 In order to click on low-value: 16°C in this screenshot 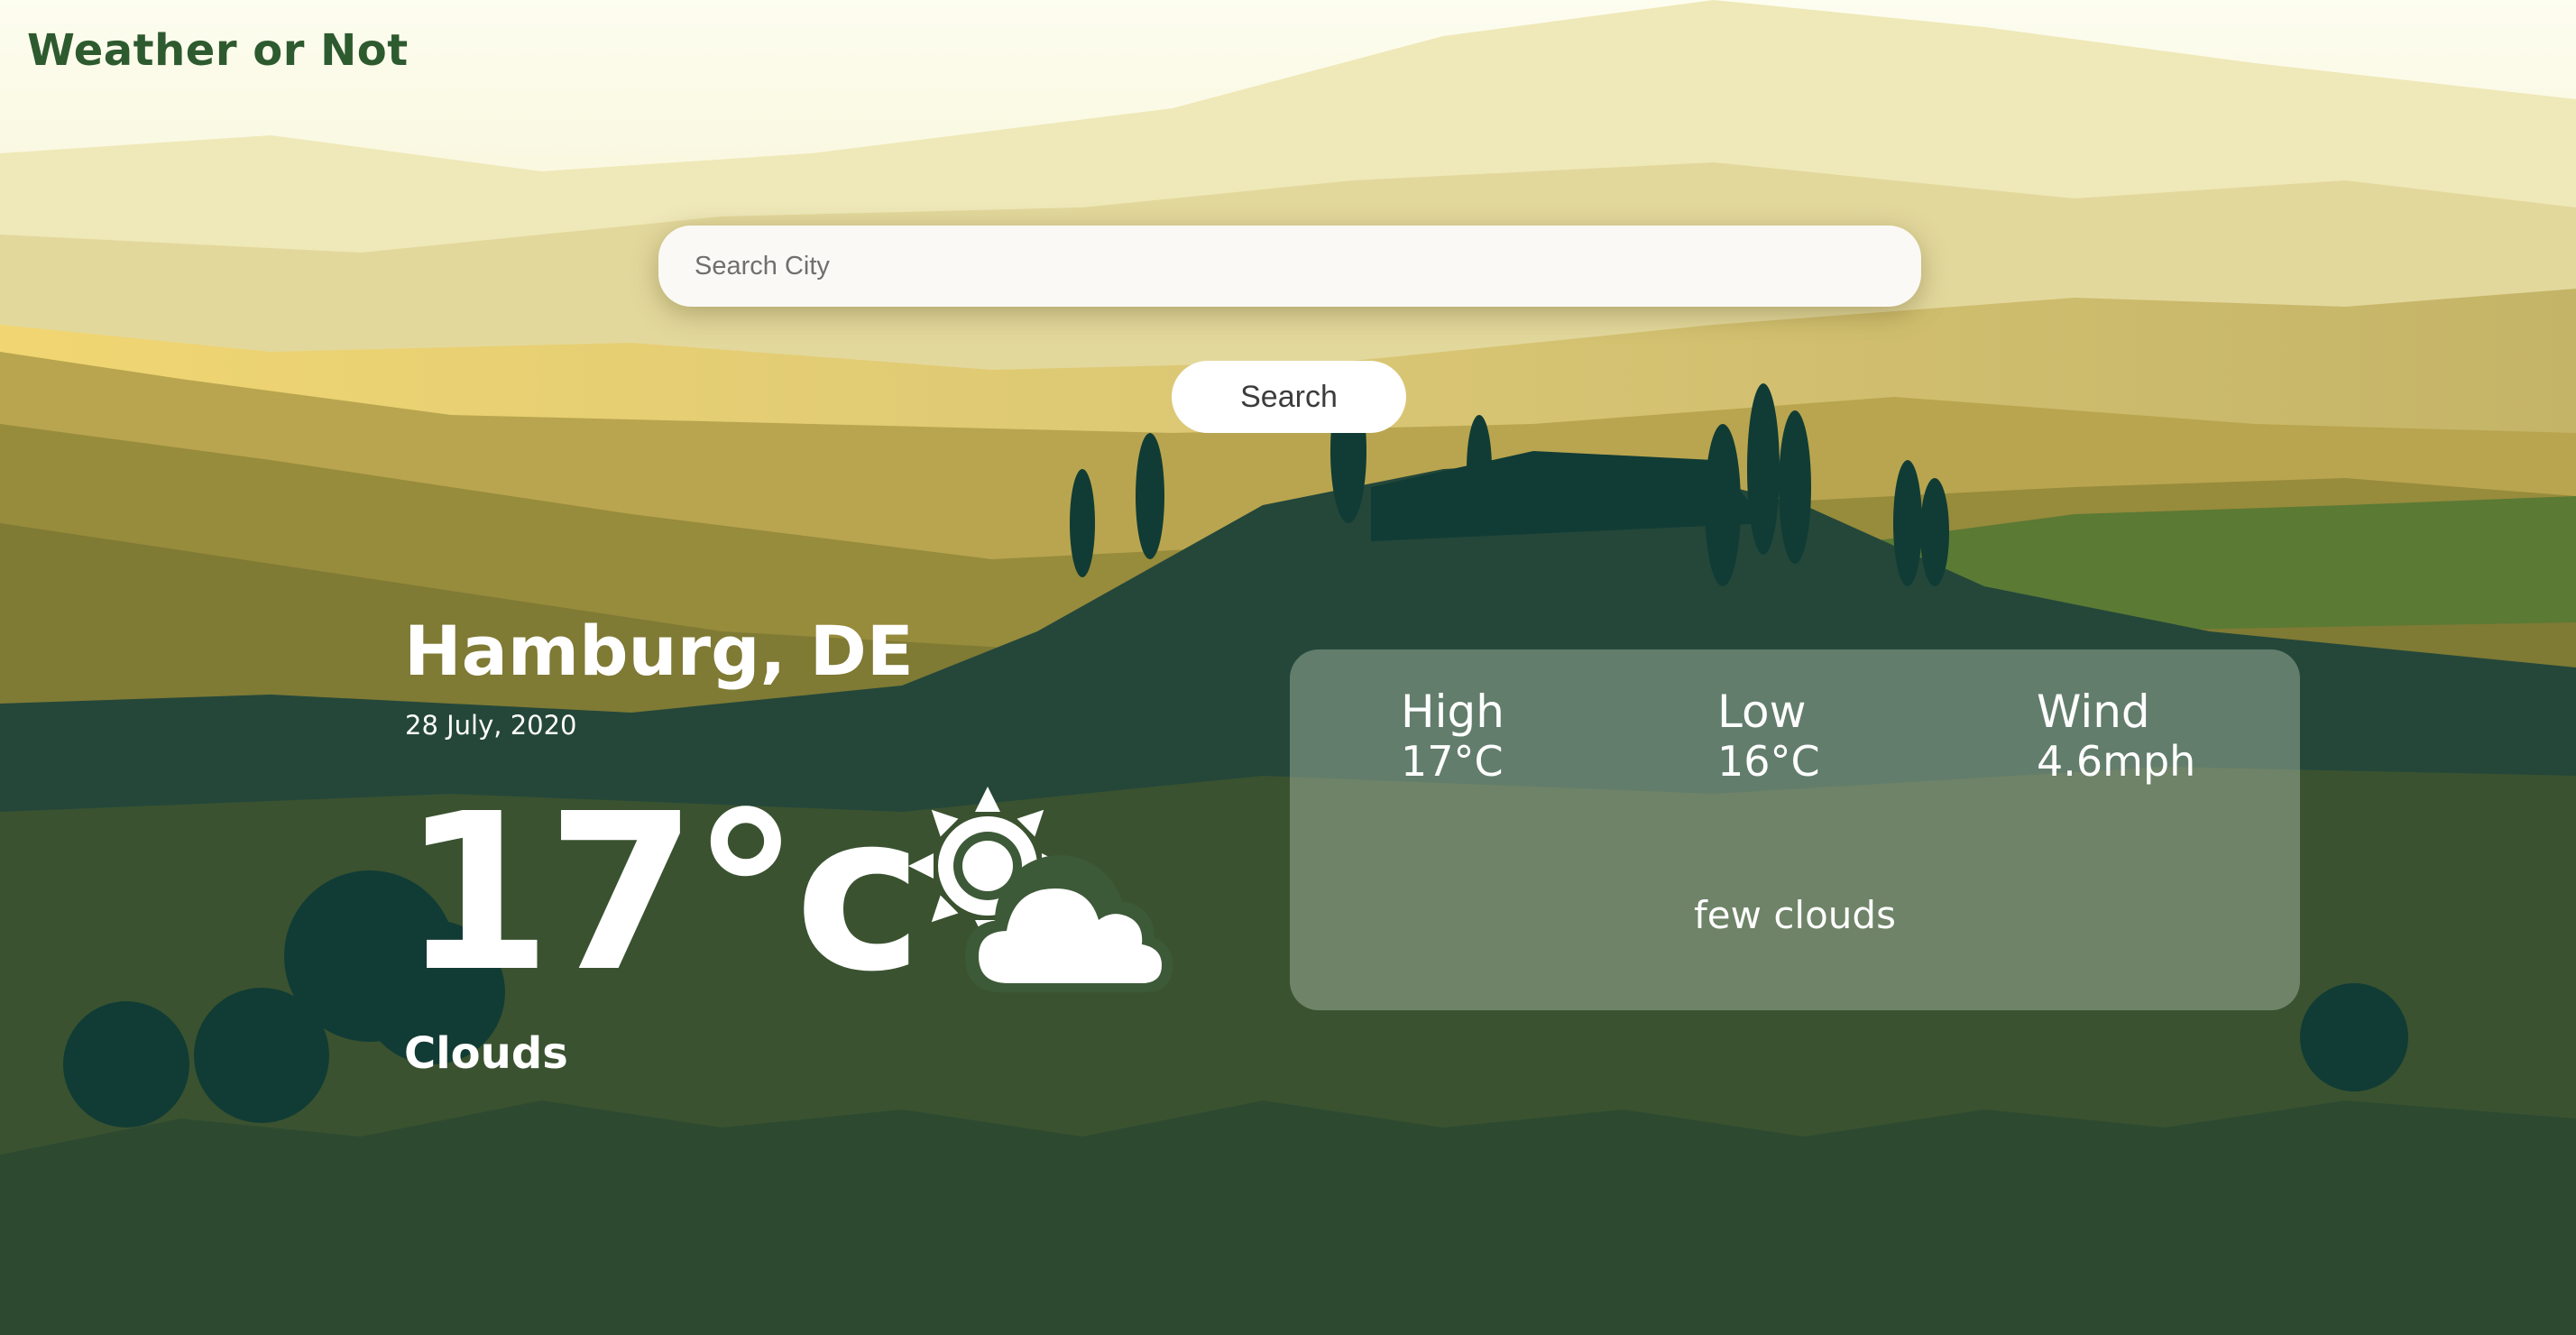, I will do `click(1768, 761)`.